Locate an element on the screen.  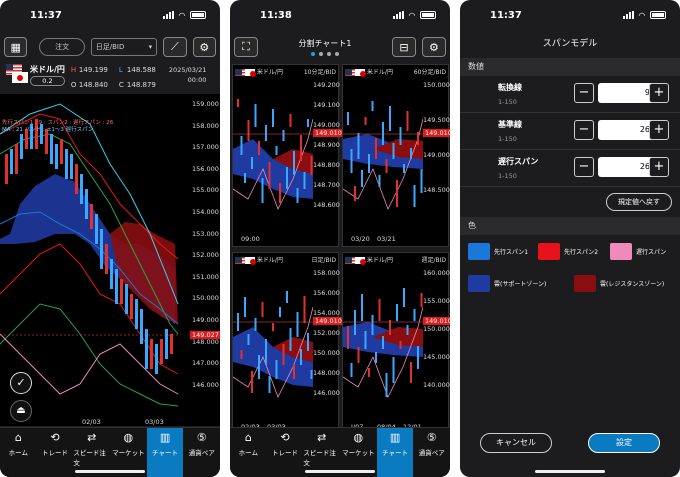
timeframe-select: 日足/BID ▾ is located at coordinates (124, 47).